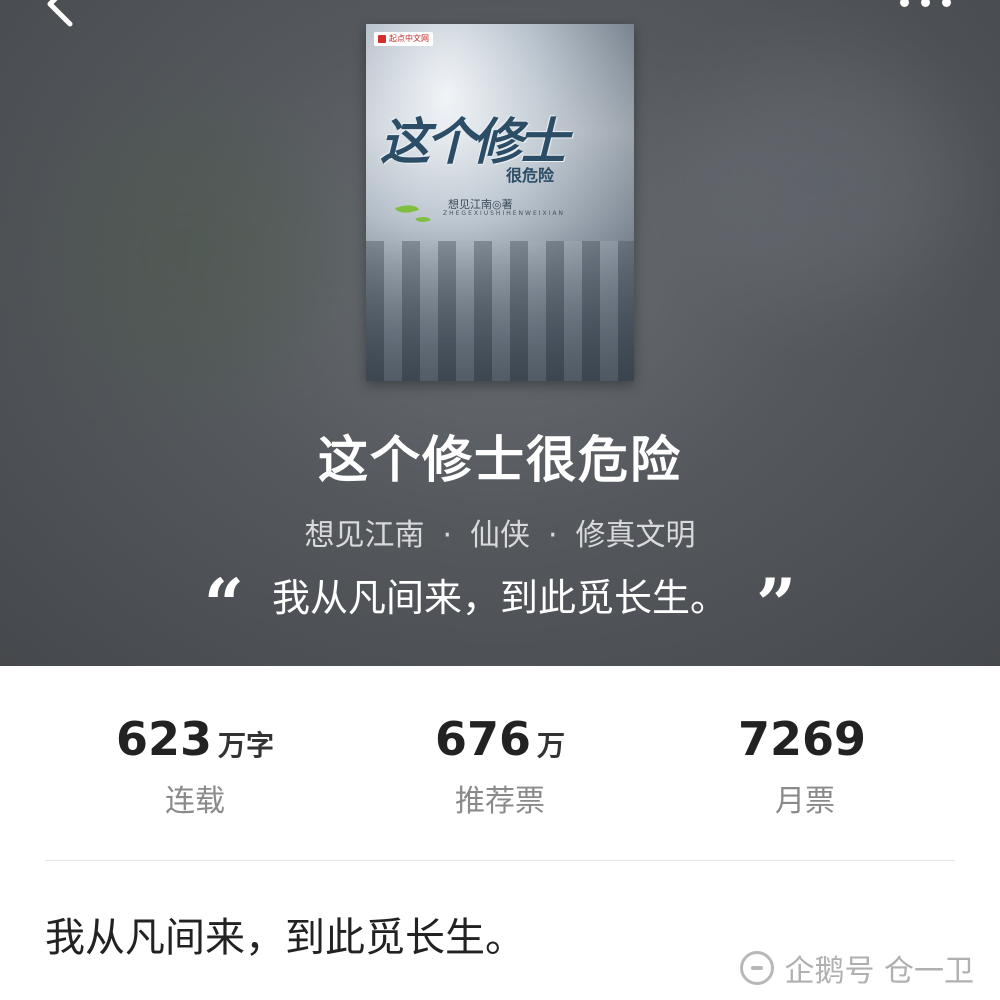 This screenshot has width=1000, height=1000. What do you see at coordinates (802, 739) in the screenshot?
I see `stat-value: 7269` at bounding box center [802, 739].